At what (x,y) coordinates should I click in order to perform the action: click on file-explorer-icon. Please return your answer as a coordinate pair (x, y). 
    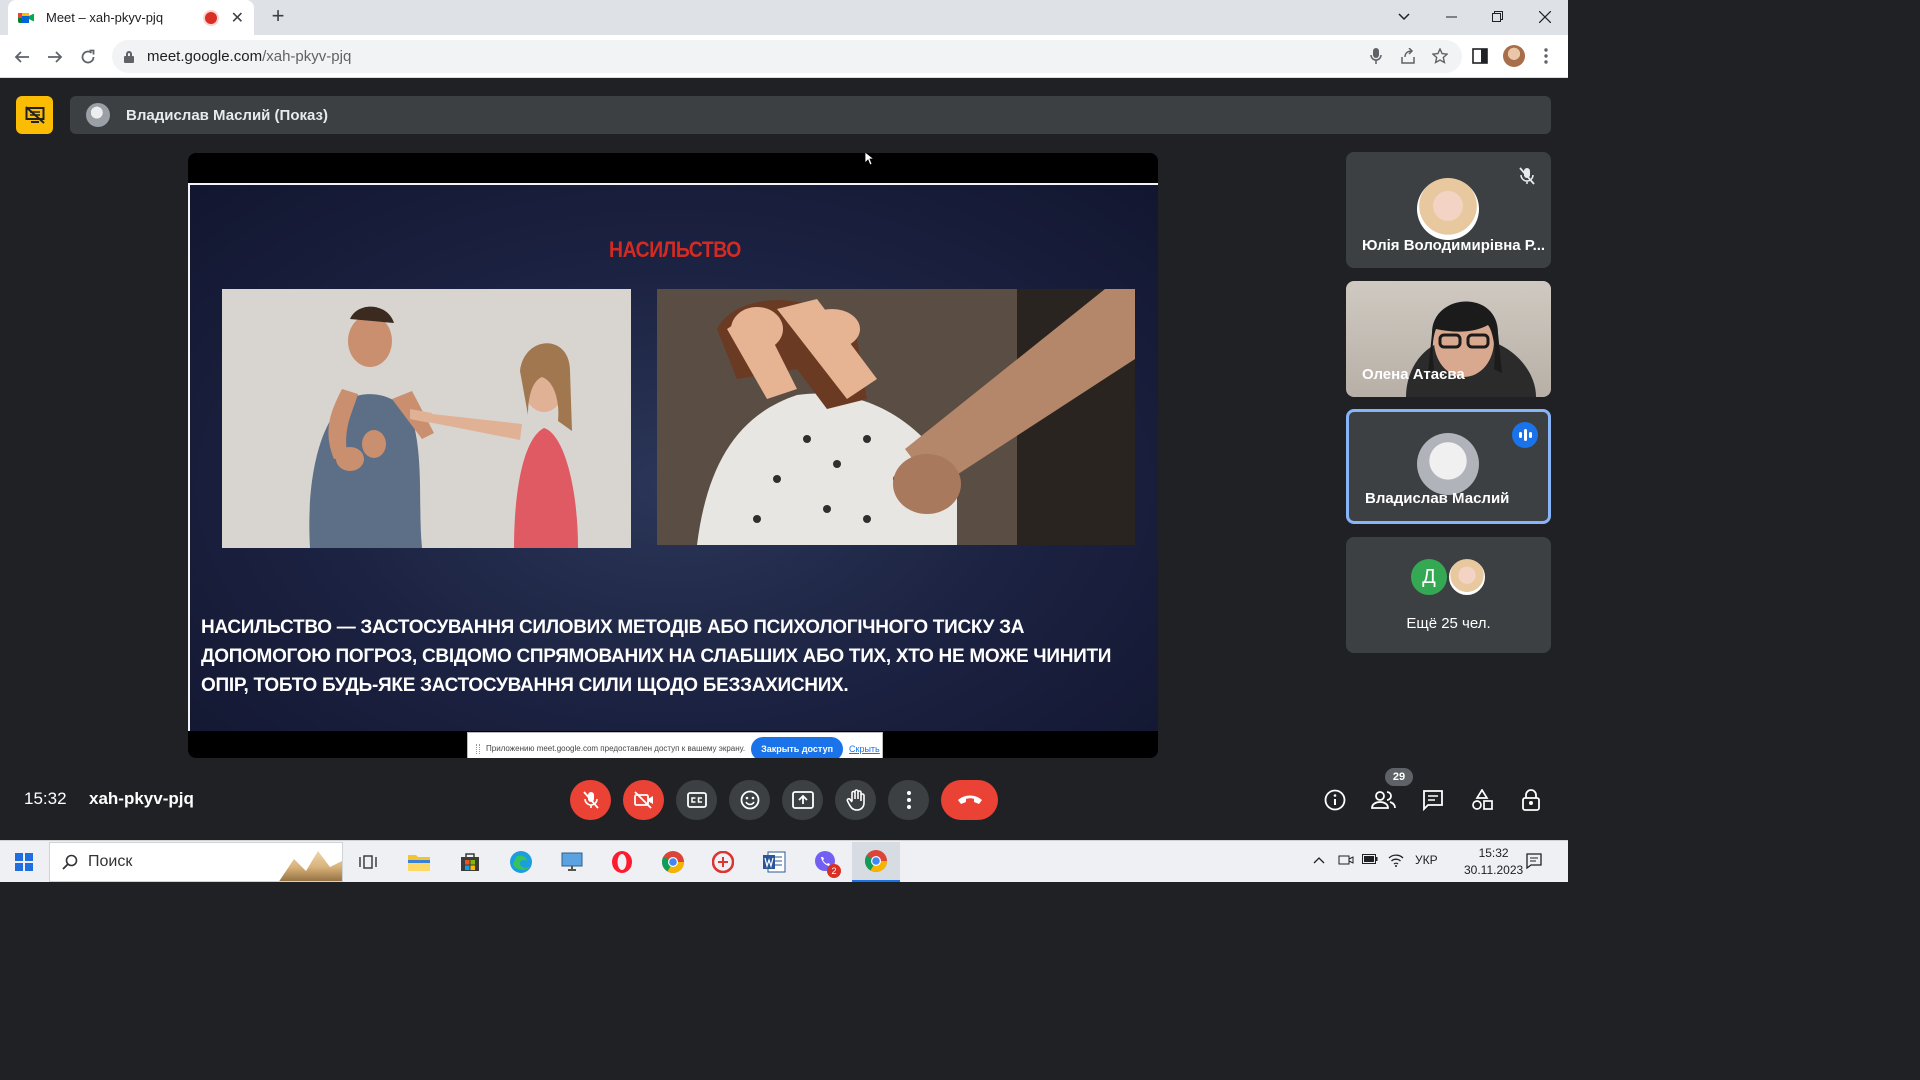
    Looking at the image, I should click on (419, 862).